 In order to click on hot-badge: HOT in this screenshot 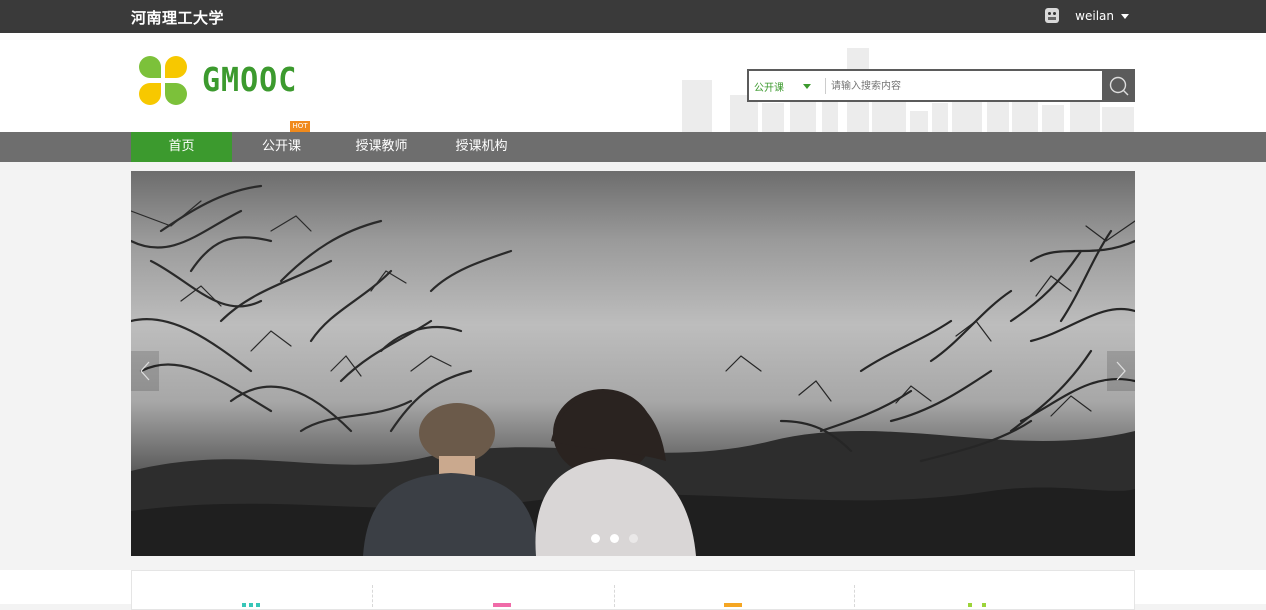, I will do `click(300, 126)`.